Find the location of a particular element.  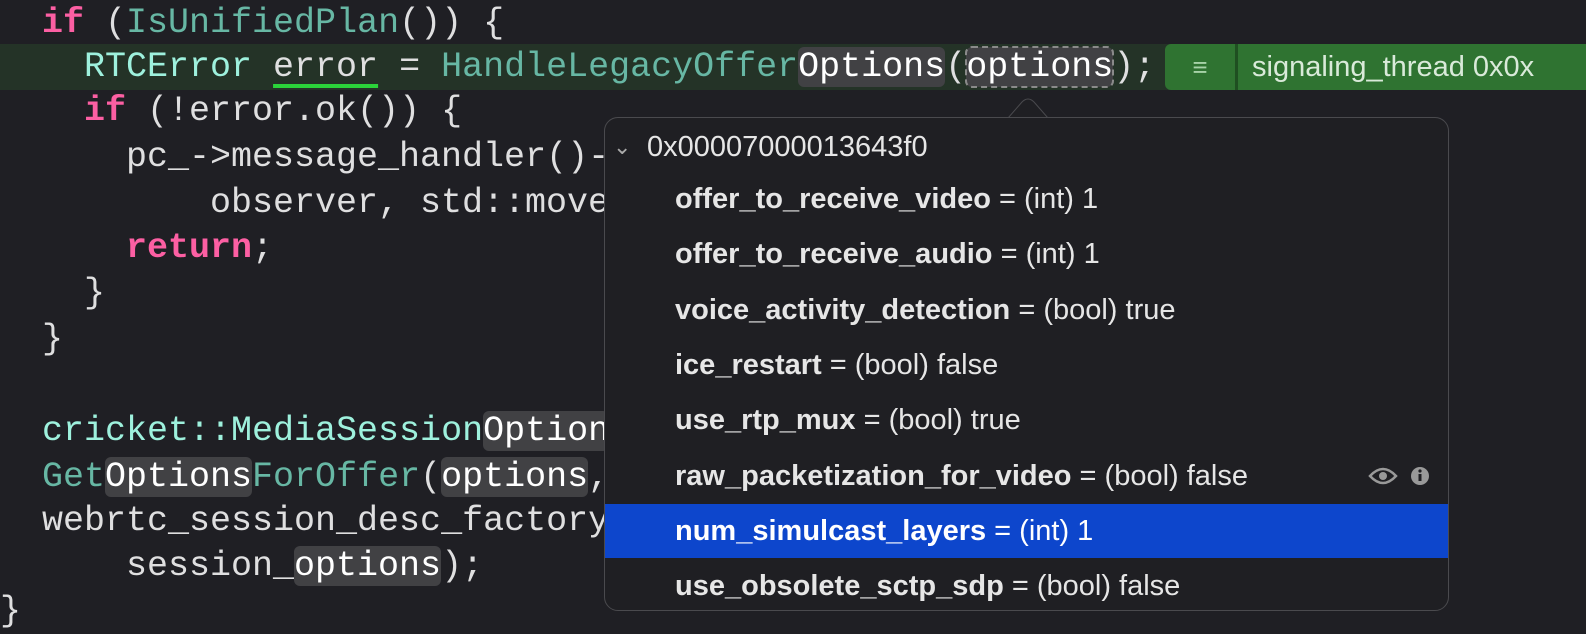

member-name: use_rtp_mux is located at coordinates (765, 420).